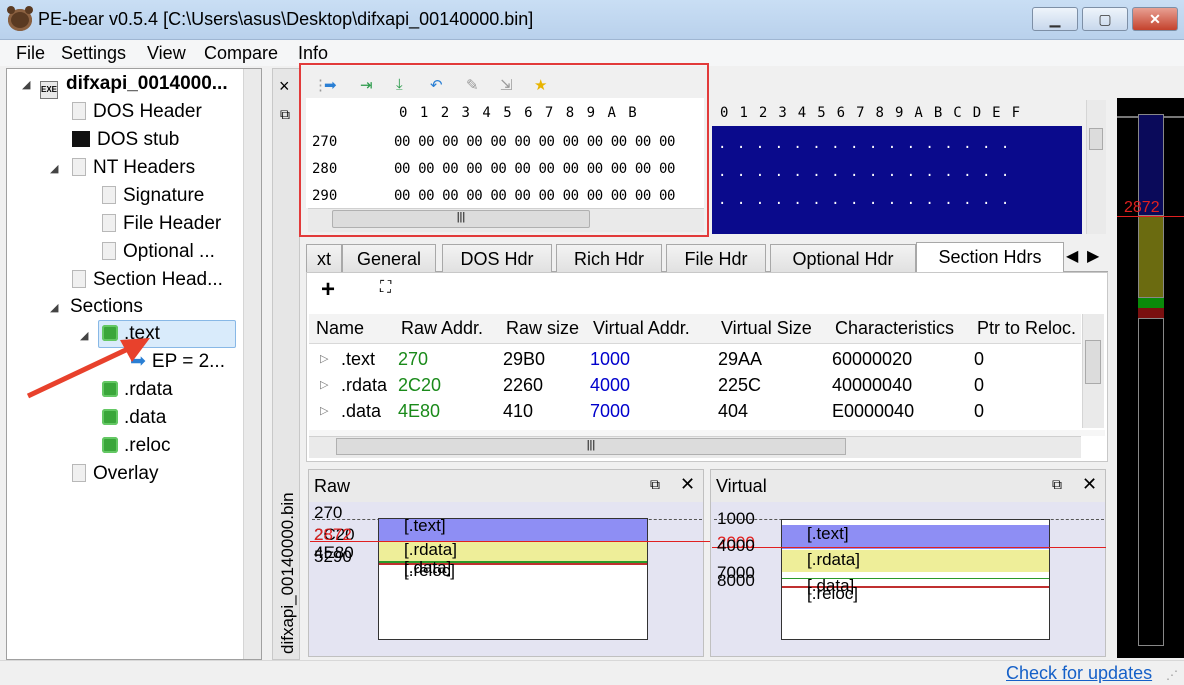  I want to click on cell-characteristics: 60000020, so click(872, 359).